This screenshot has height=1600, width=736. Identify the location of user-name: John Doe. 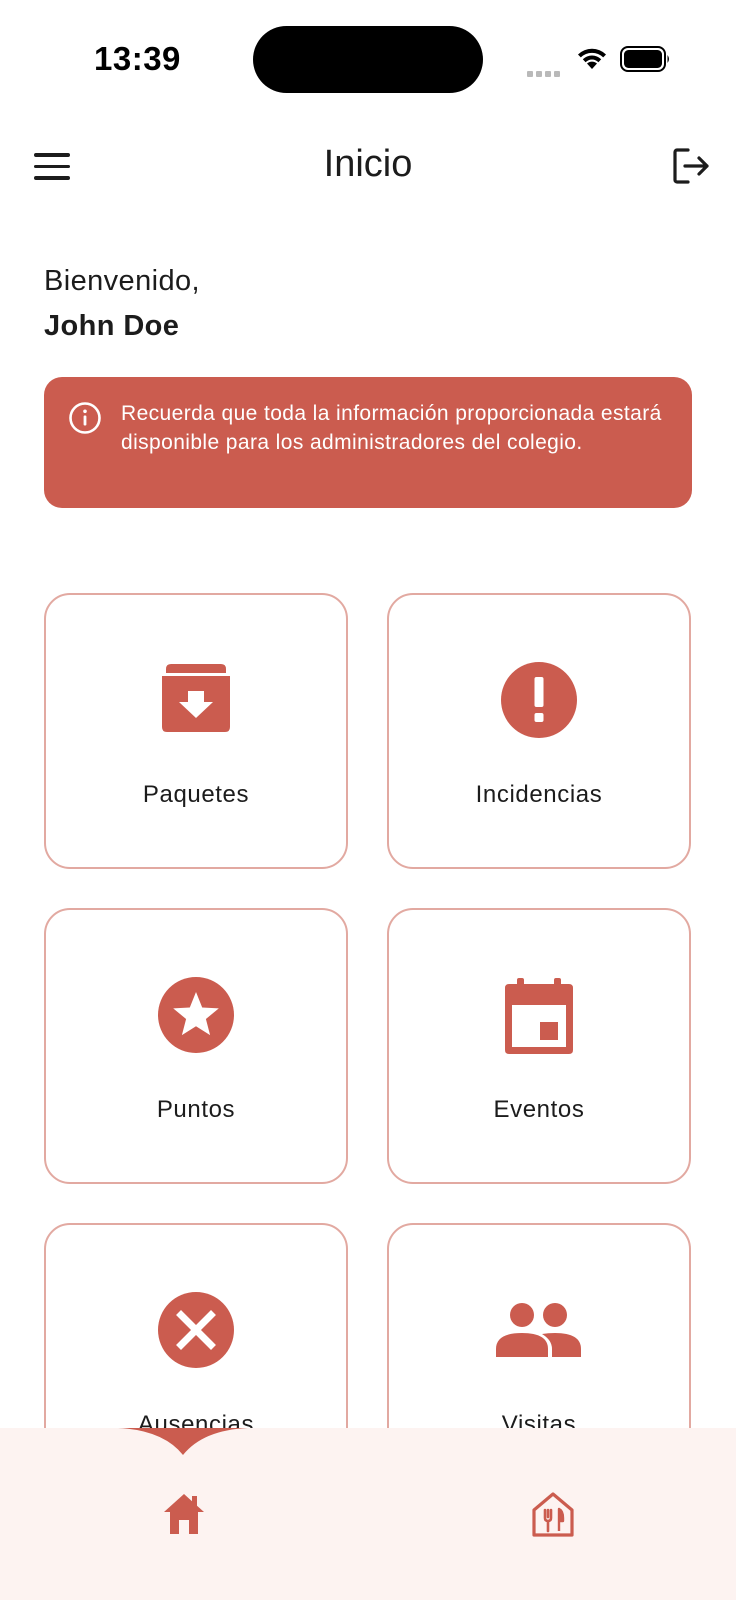
(112, 326).